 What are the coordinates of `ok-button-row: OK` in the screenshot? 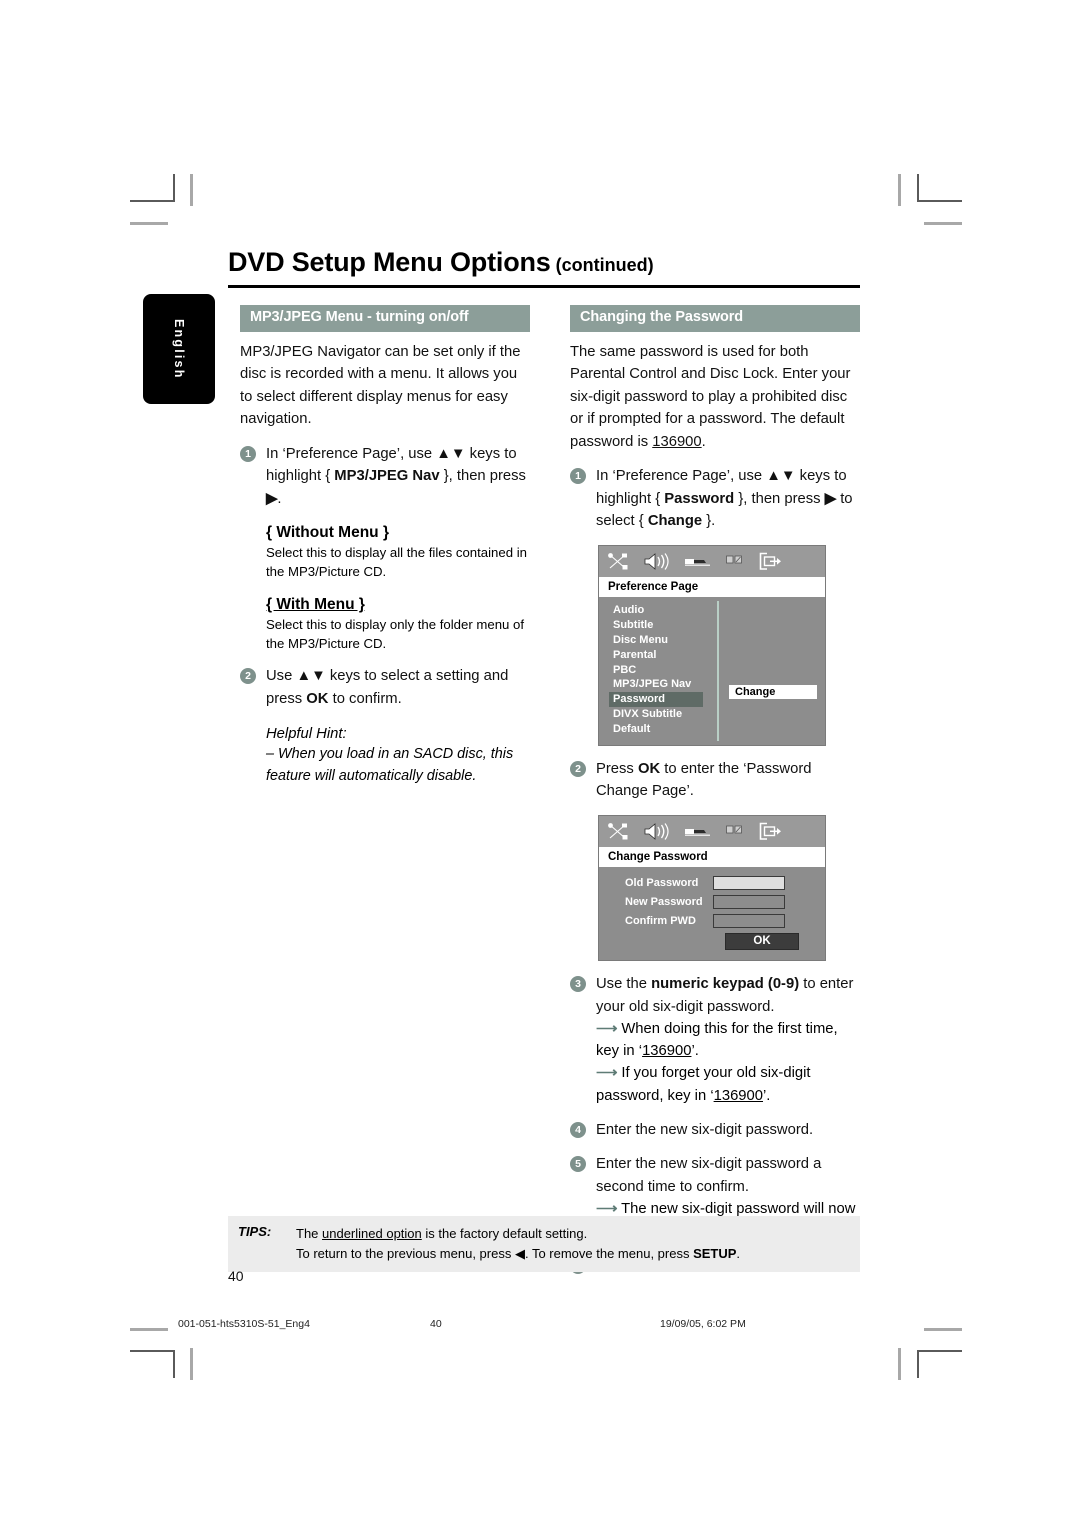 It's located at (712, 942).